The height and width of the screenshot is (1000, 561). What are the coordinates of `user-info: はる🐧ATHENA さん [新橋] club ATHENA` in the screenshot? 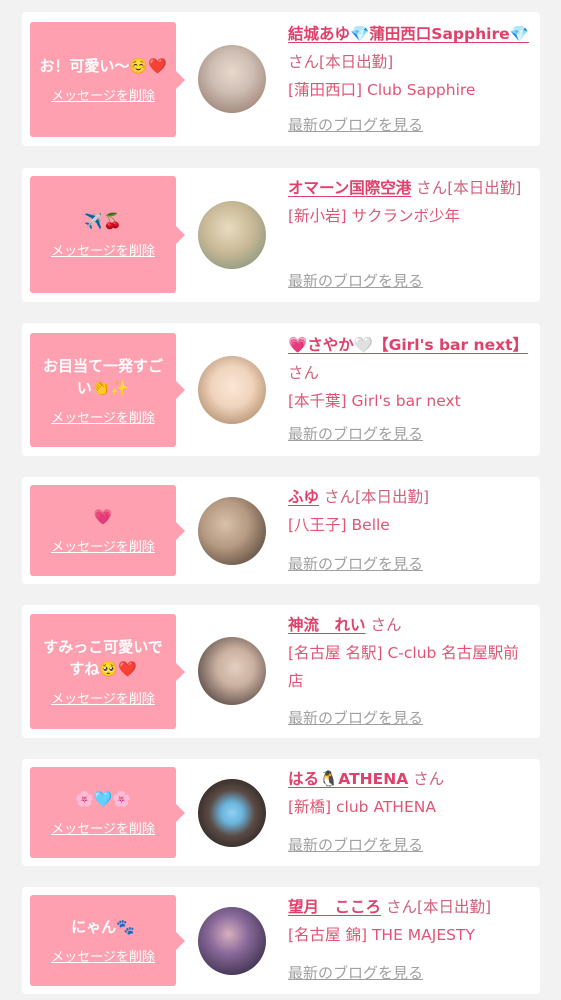 It's located at (410, 793).